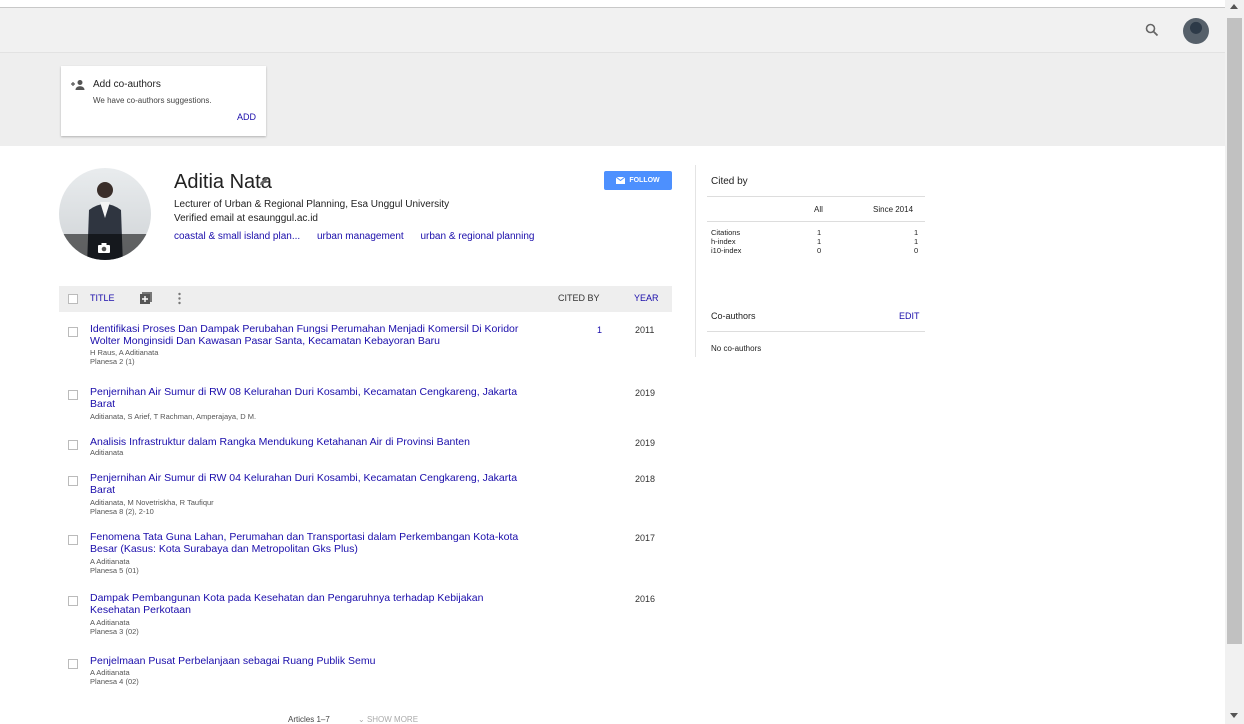  I want to click on search-icon, so click(1152, 30).